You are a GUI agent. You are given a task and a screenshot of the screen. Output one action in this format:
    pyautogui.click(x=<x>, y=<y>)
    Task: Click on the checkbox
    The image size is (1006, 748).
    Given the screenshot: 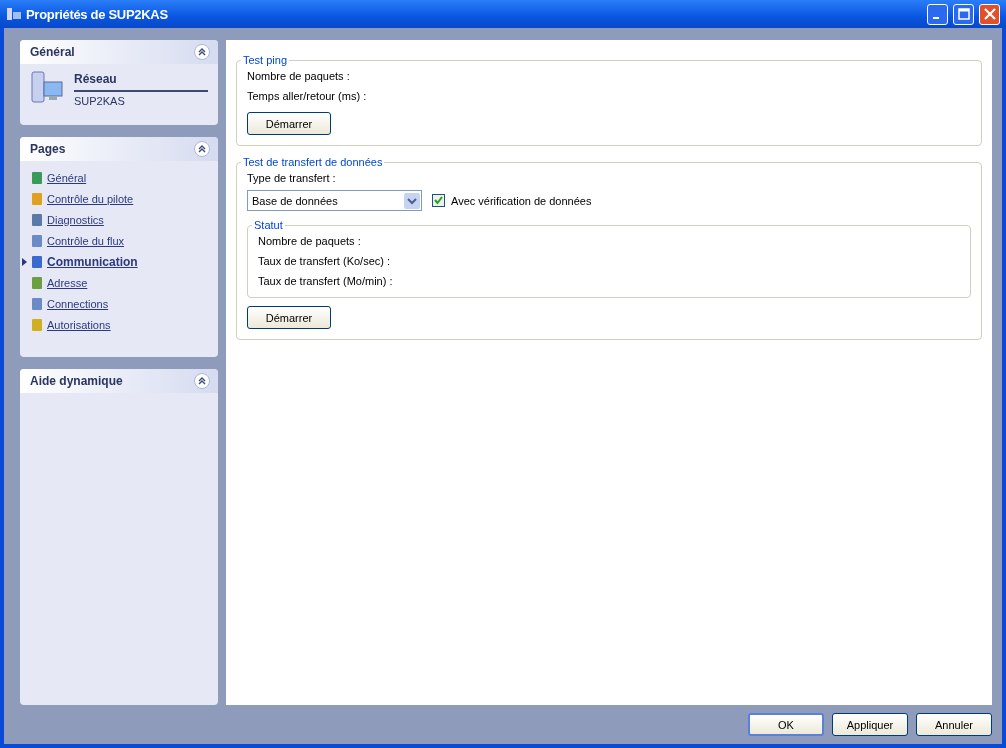 What is the action you would take?
    pyautogui.click(x=438, y=200)
    